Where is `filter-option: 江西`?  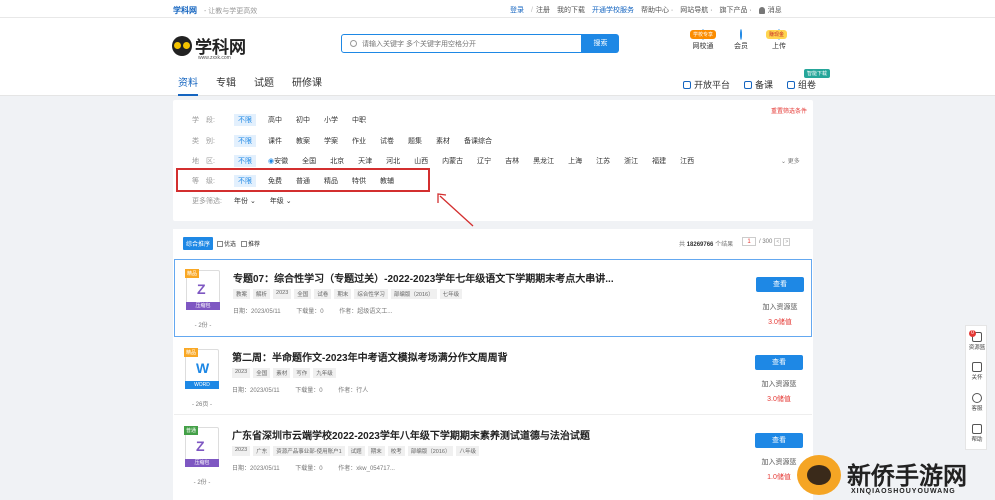
filter-option: 江西 is located at coordinates (687, 161).